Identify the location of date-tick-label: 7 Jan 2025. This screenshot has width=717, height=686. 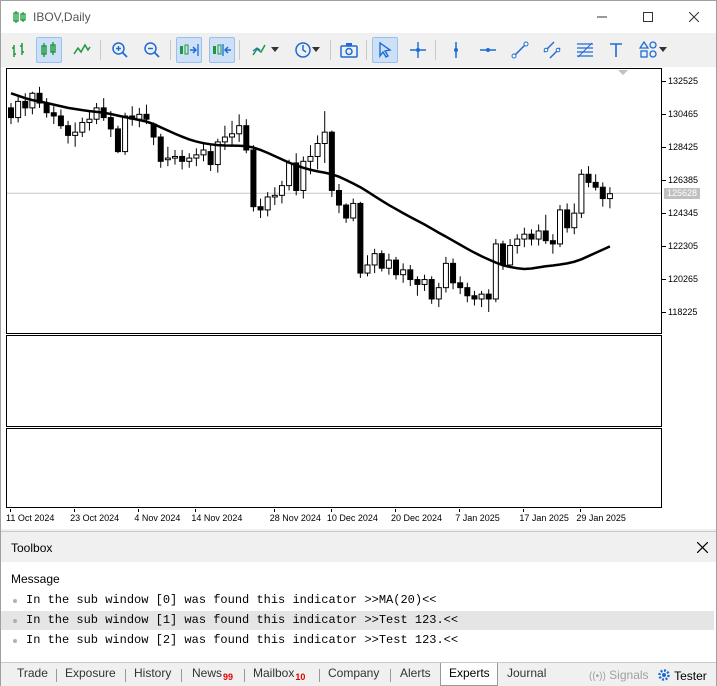
(477, 518).